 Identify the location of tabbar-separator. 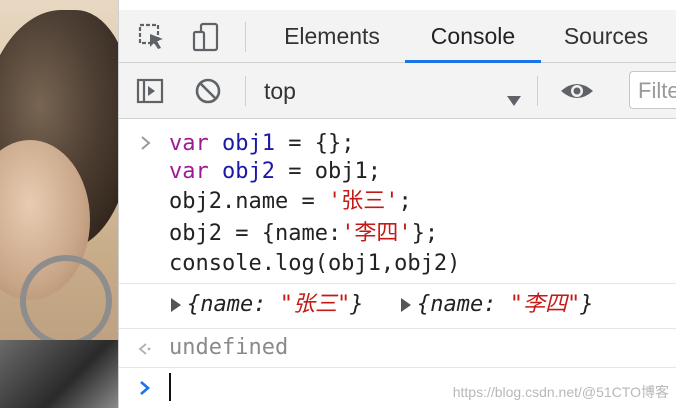
(245, 37).